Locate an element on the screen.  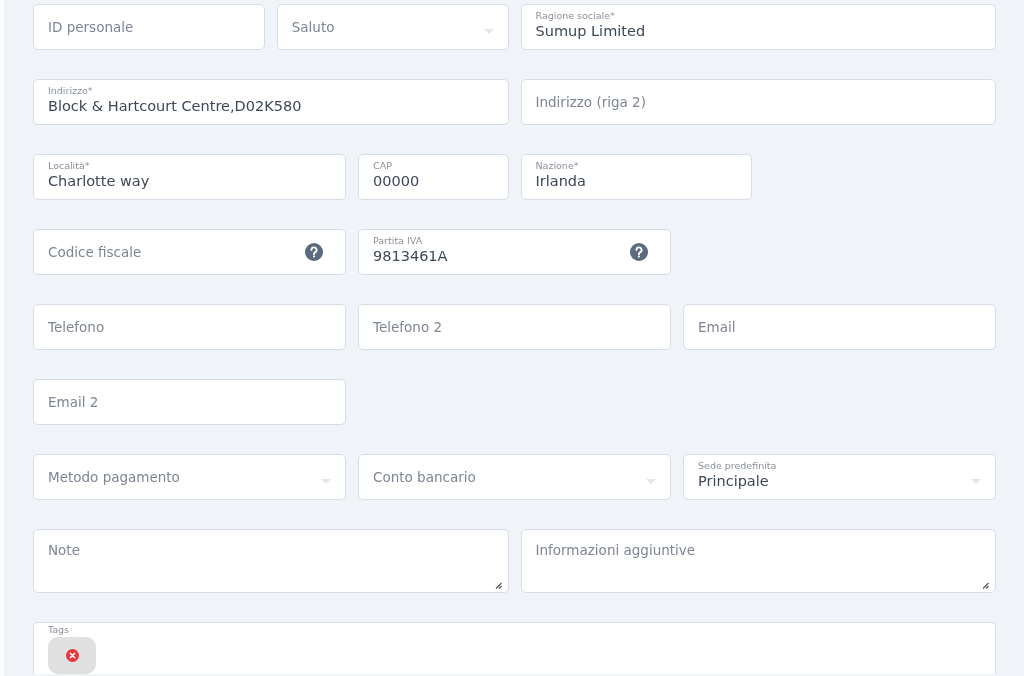
input-field: Telefono 2 is located at coordinates (514, 327).